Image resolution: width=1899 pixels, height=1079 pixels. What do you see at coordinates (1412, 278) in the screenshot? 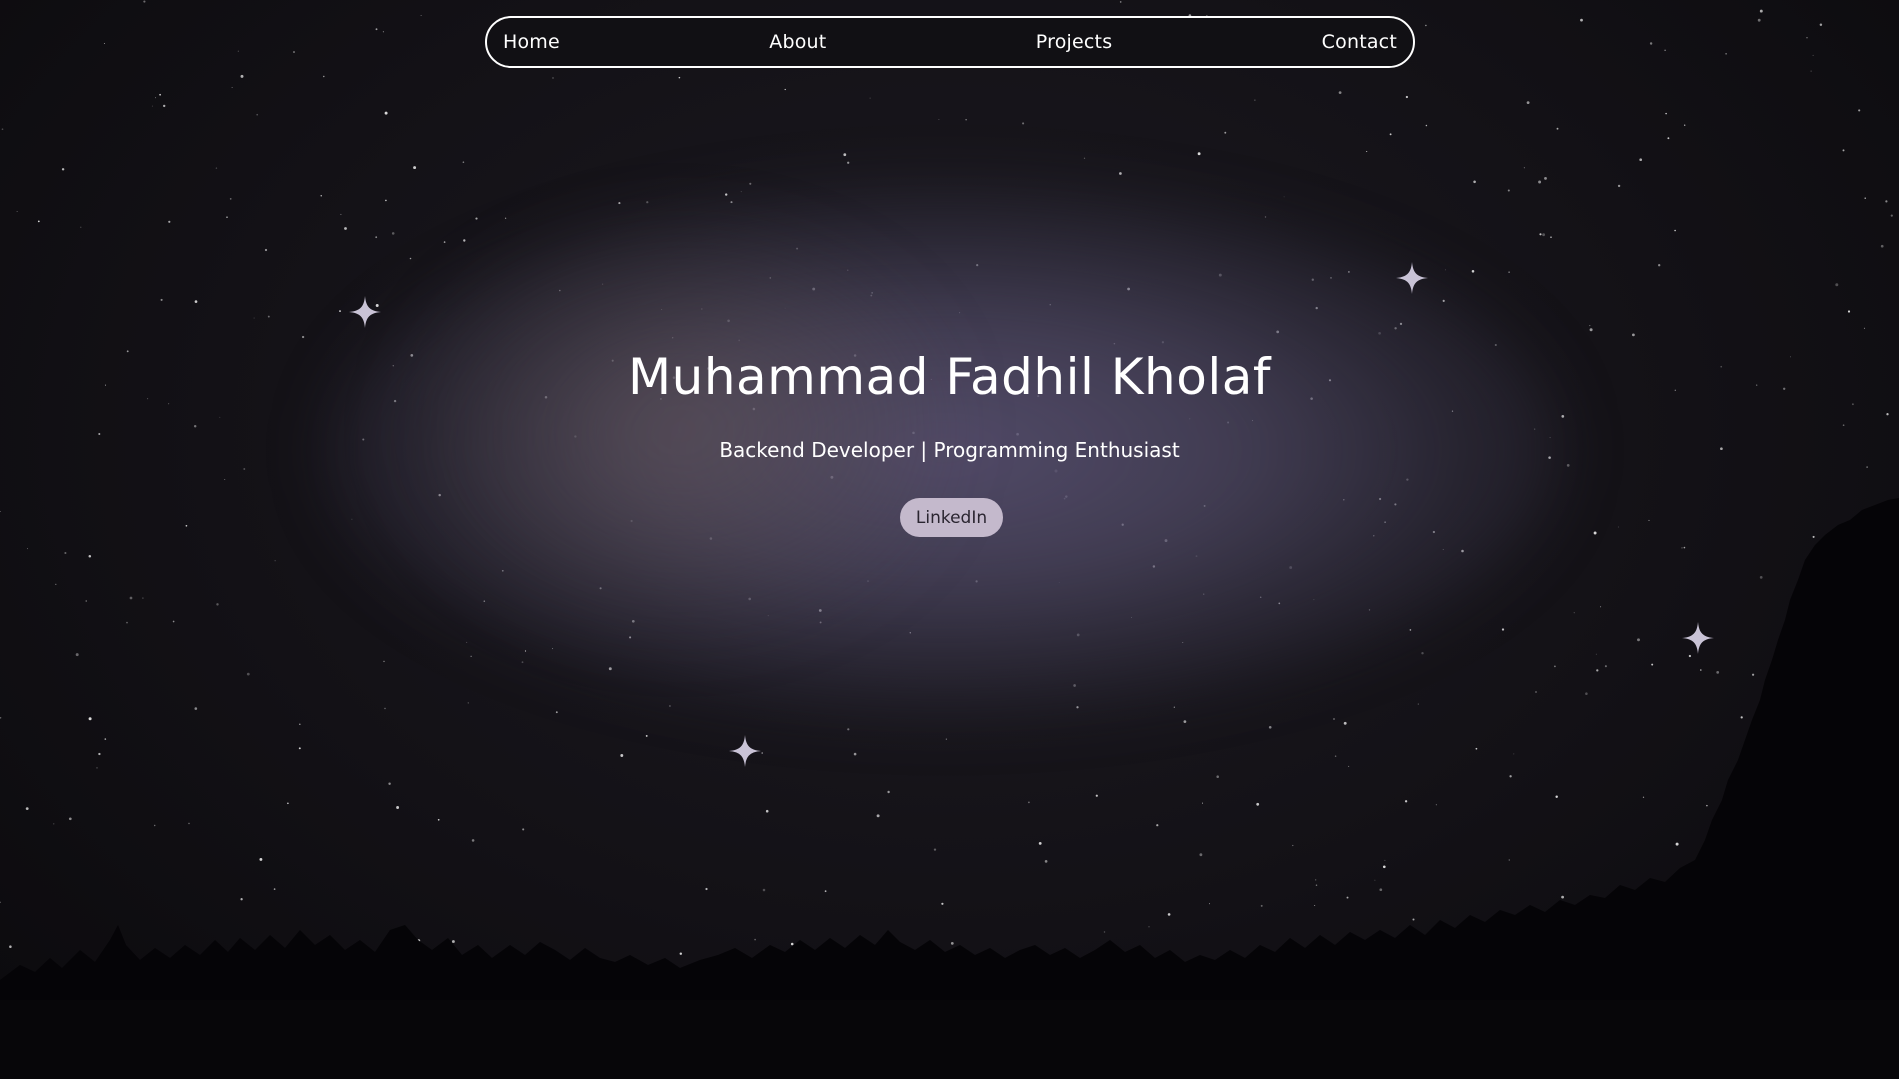
I see `sparkle-icon-top-right` at bounding box center [1412, 278].